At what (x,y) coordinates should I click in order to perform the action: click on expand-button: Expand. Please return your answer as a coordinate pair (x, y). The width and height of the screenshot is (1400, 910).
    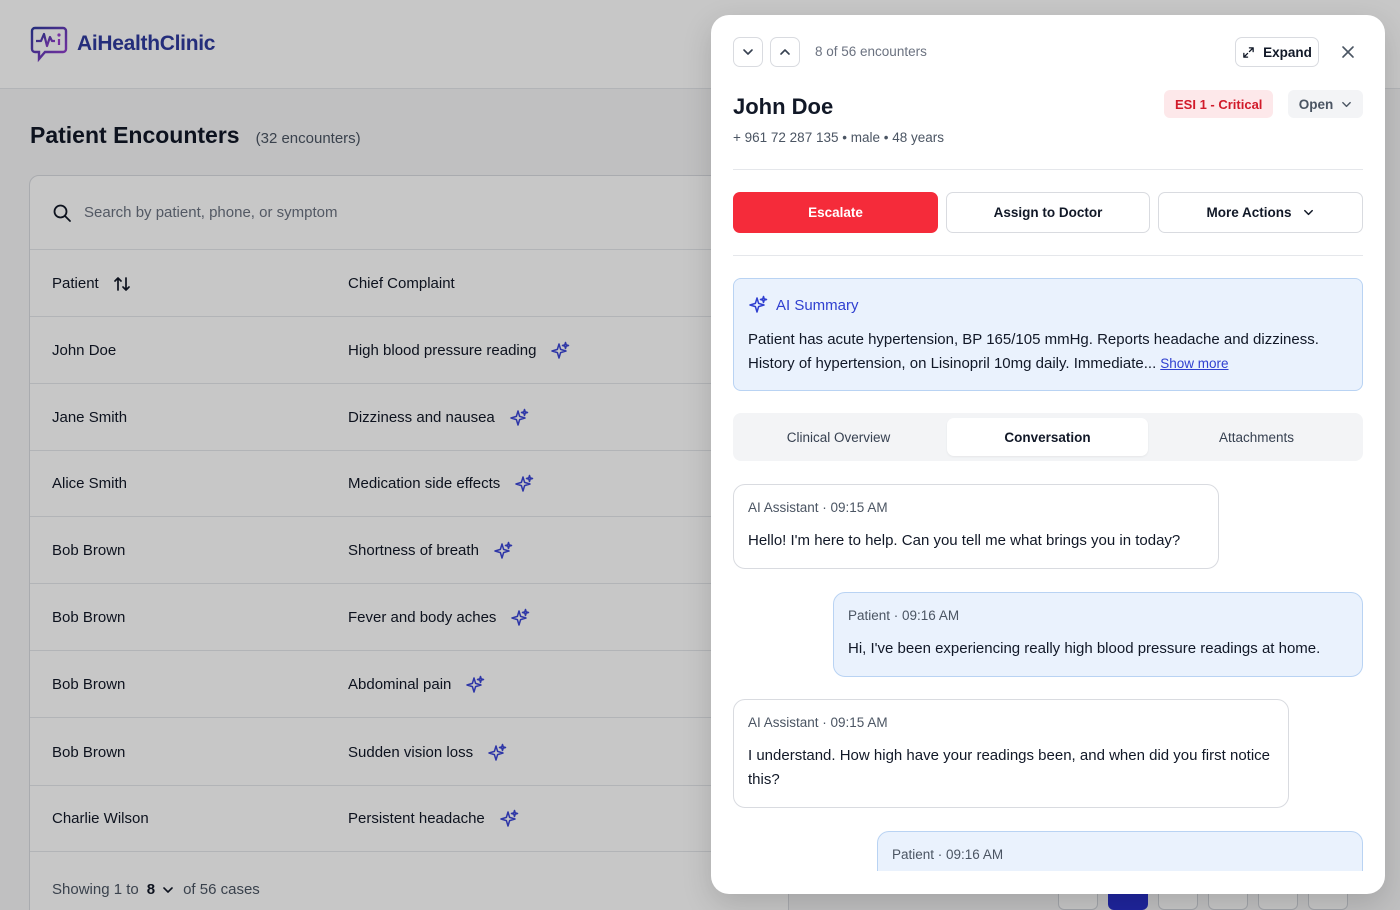
    Looking at the image, I should click on (1277, 52).